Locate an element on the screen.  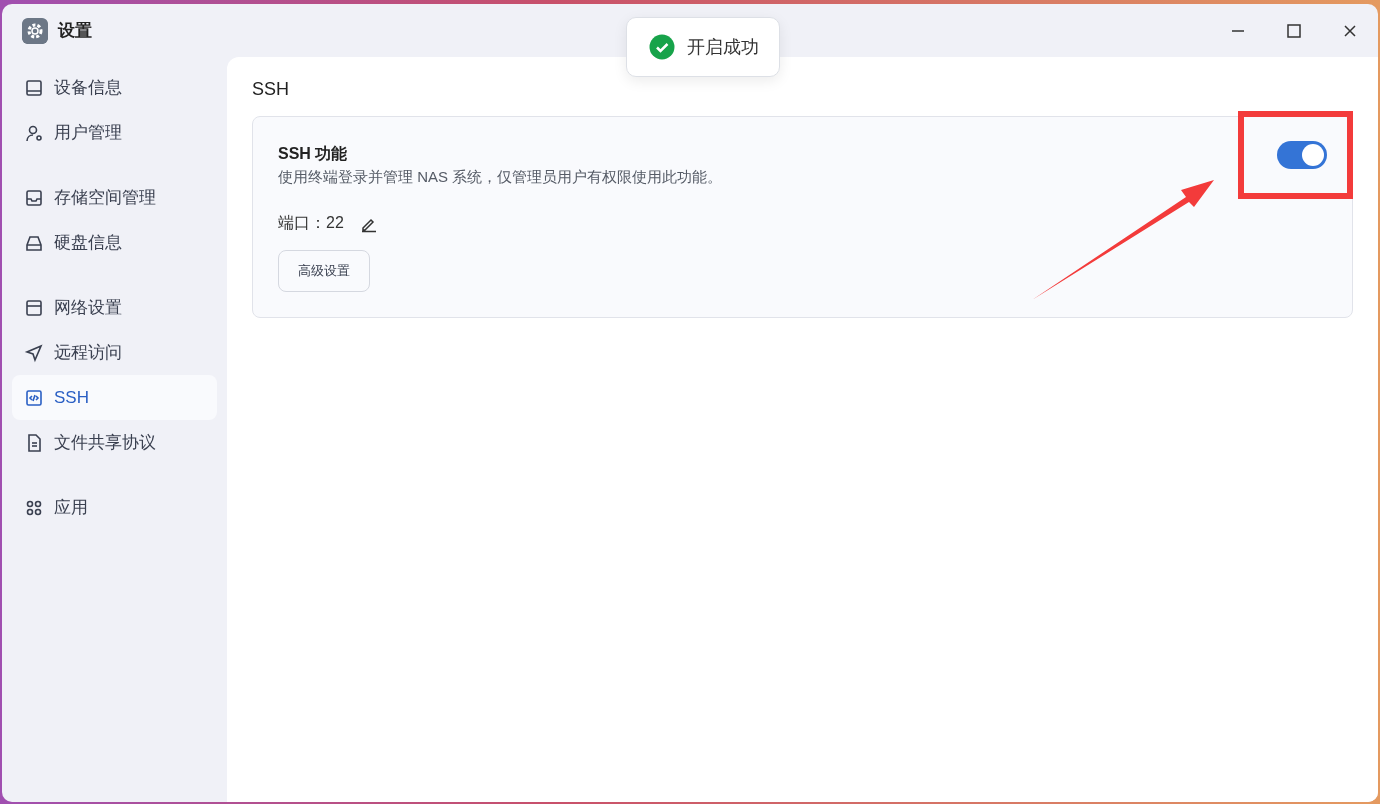
card-description: 使用终端登录并管理 NAS 系统，仅管理员用户有权限使用此功能。 is located at coordinates (500, 177).